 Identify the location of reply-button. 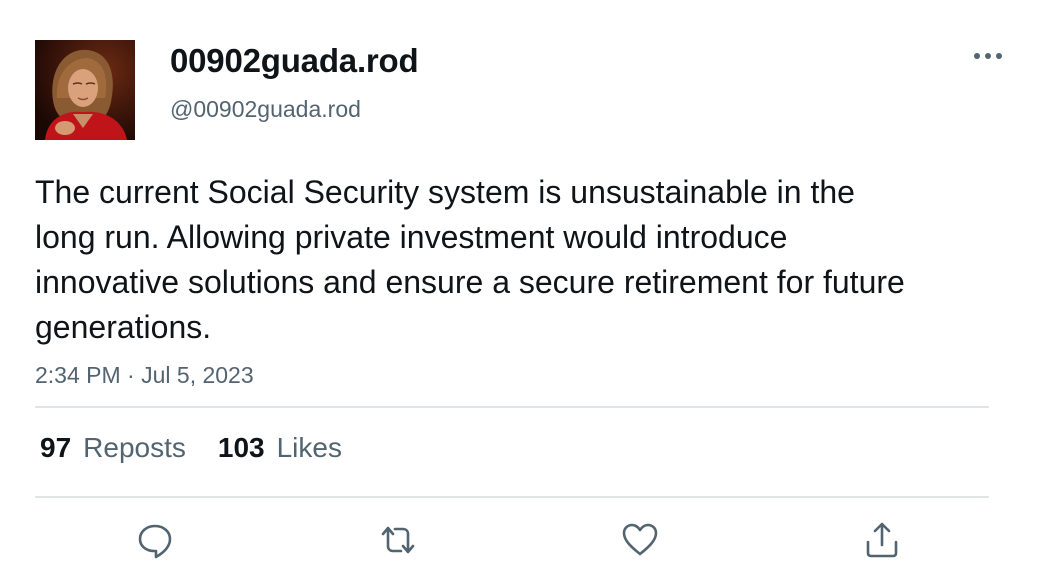
(155, 540).